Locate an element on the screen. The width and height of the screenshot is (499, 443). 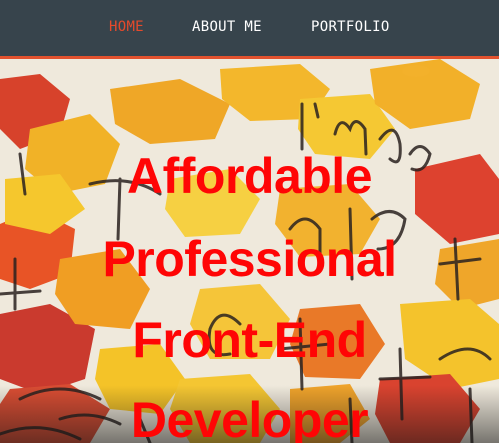
top-navbar: HOME ABOUT ME PORTFOLIO is located at coordinates (249, 29).